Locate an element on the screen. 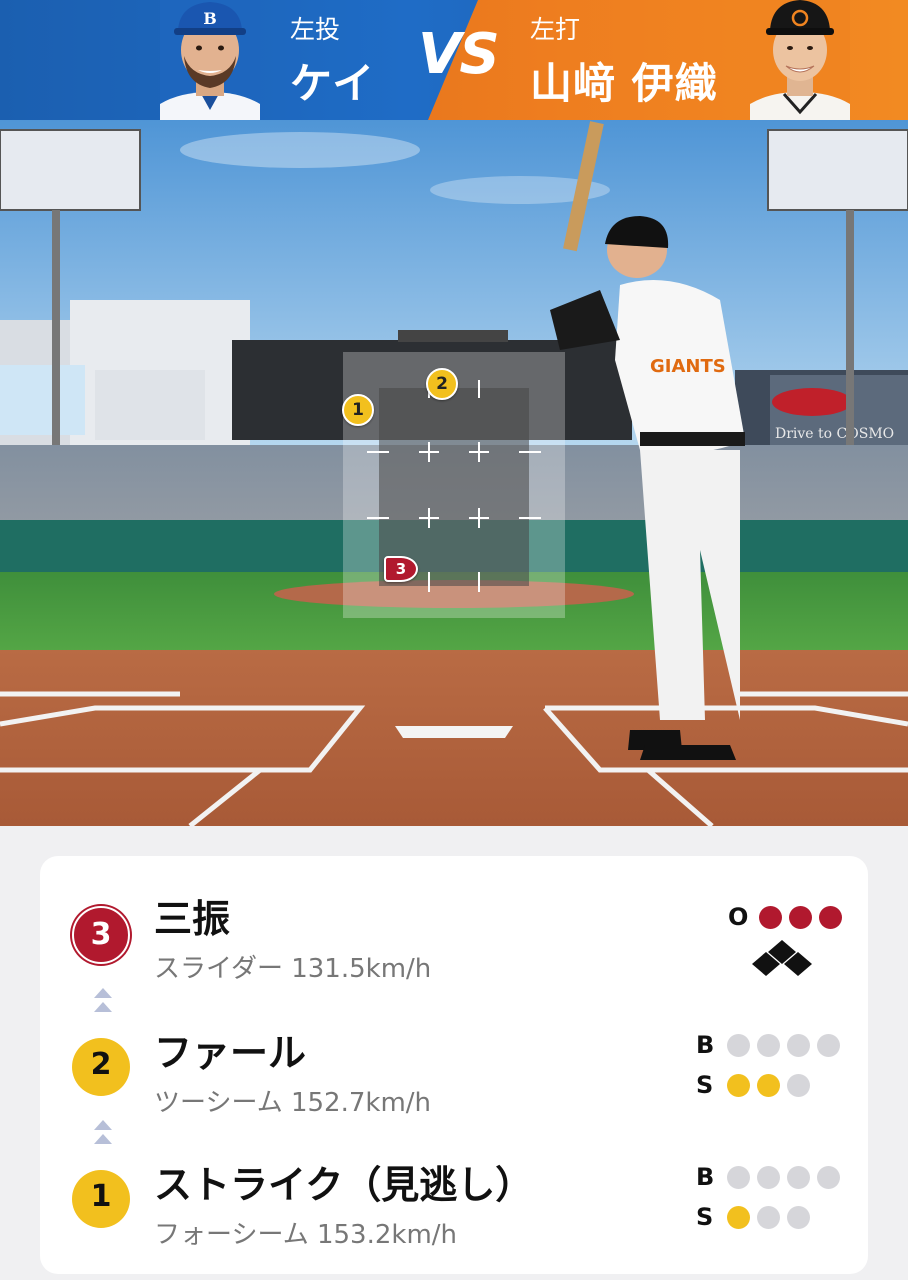 The height and width of the screenshot is (1280, 908). pitcher-name: ケイ is located at coordinates (332, 80).